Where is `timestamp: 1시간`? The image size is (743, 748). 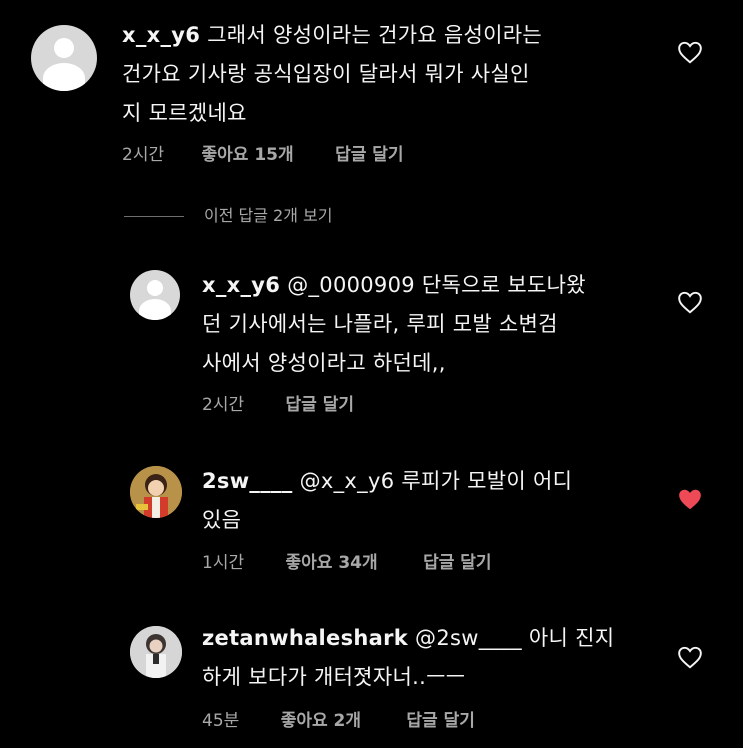
timestamp: 1시간 is located at coordinates (223, 563).